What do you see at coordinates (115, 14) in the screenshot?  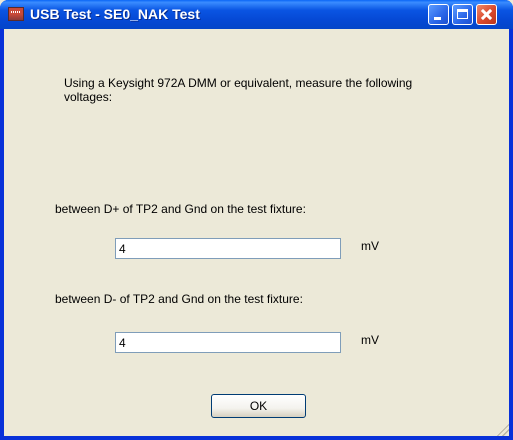 I see `window-title: USB Test - SE0_NAK Test` at bounding box center [115, 14].